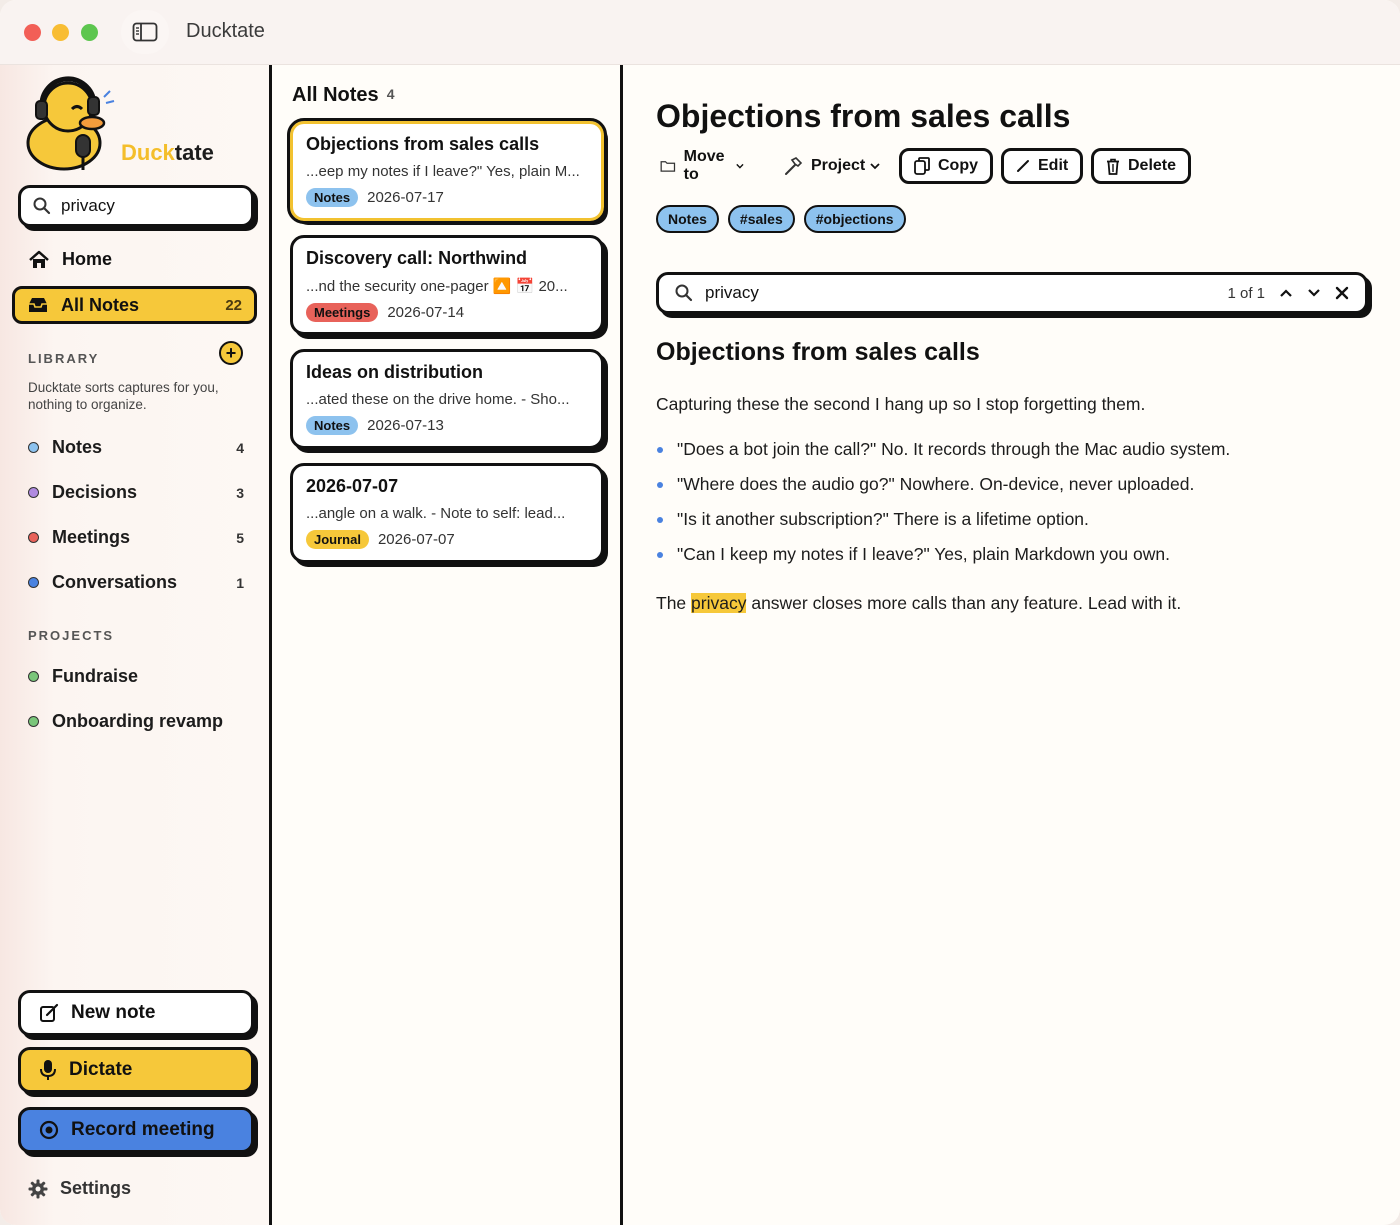  I want to click on zoom-window-button, so click(89, 32).